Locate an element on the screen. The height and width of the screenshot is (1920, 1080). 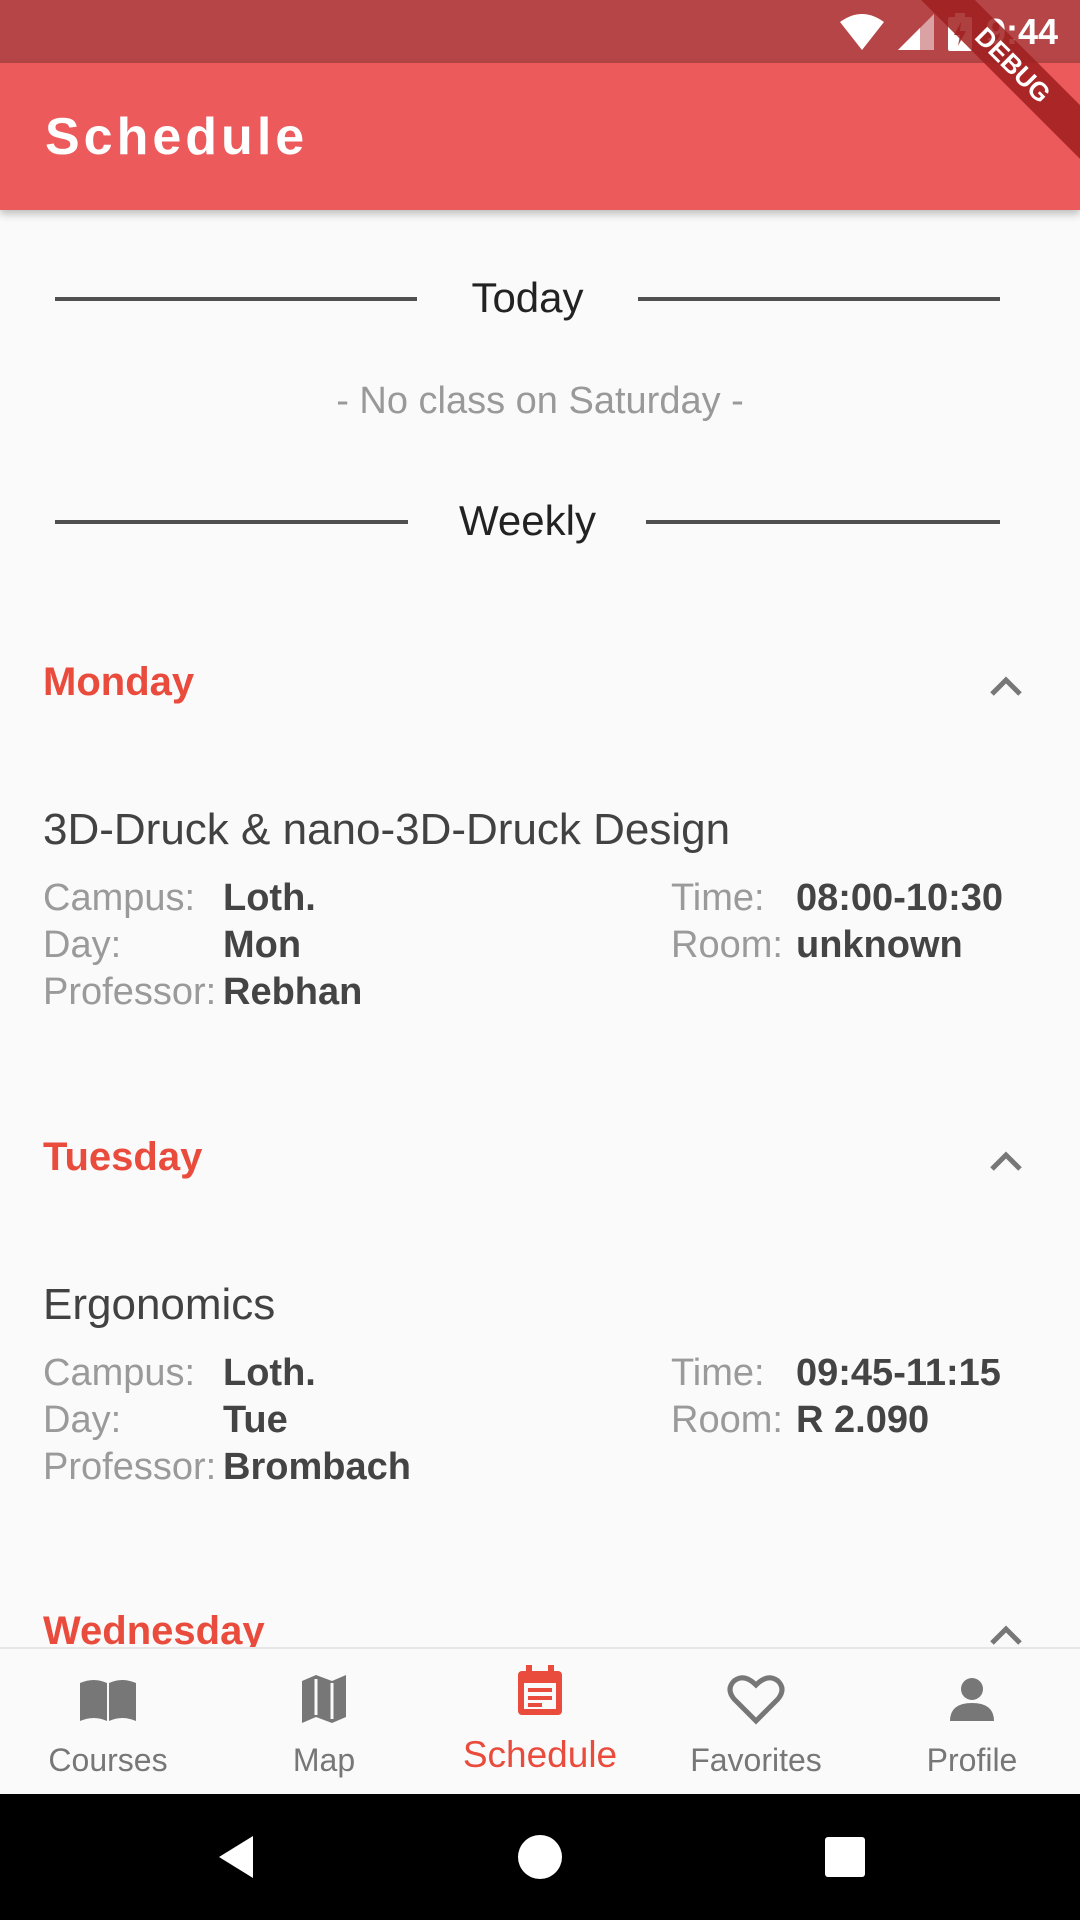
nav-label: Favorites is located at coordinates (756, 1760).